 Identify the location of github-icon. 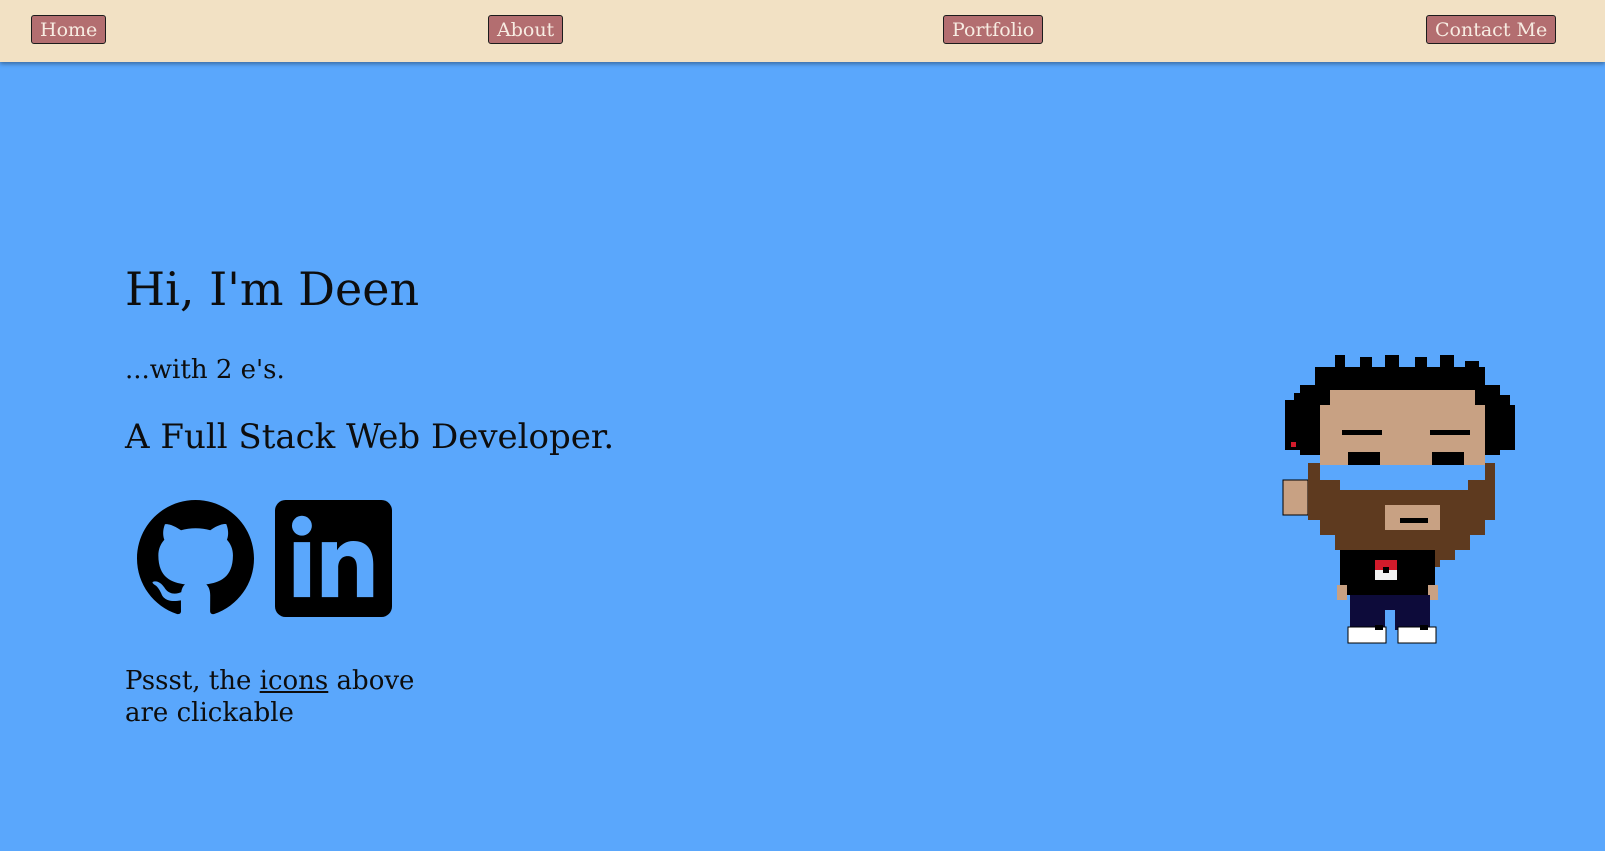
(195, 557).